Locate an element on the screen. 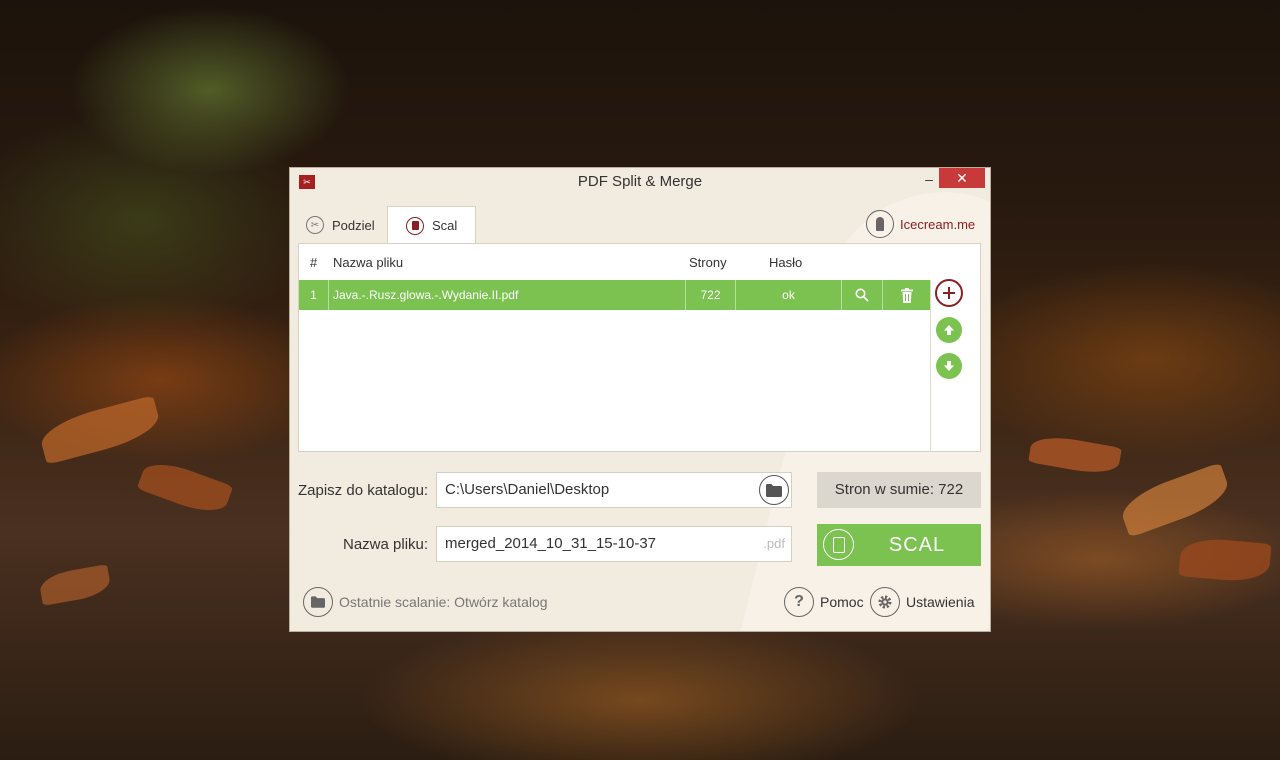 This screenshot has width=1280, height=760. merge-button: SCAL is located at coordinates (899, 545).